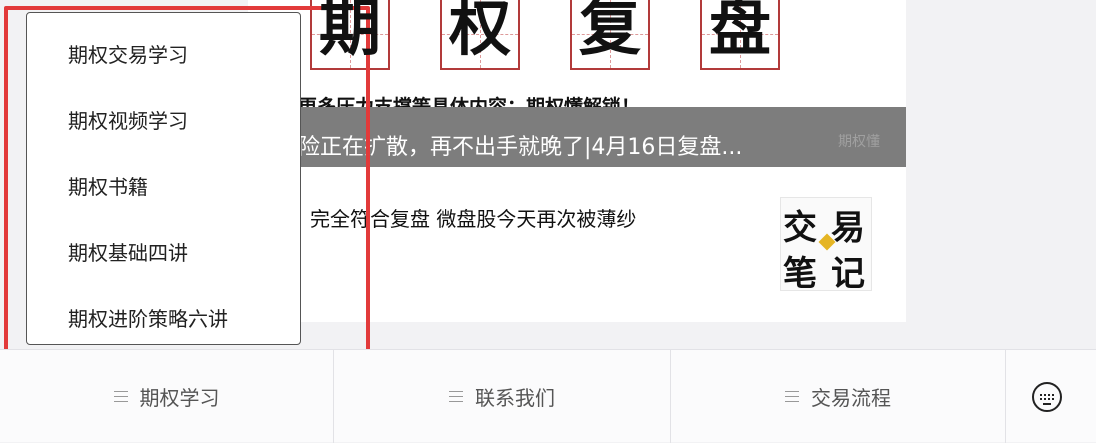 This screenshot has height=443, width=1096. I want to click on tab-trading-process: 交易流程, so click(838, 396).